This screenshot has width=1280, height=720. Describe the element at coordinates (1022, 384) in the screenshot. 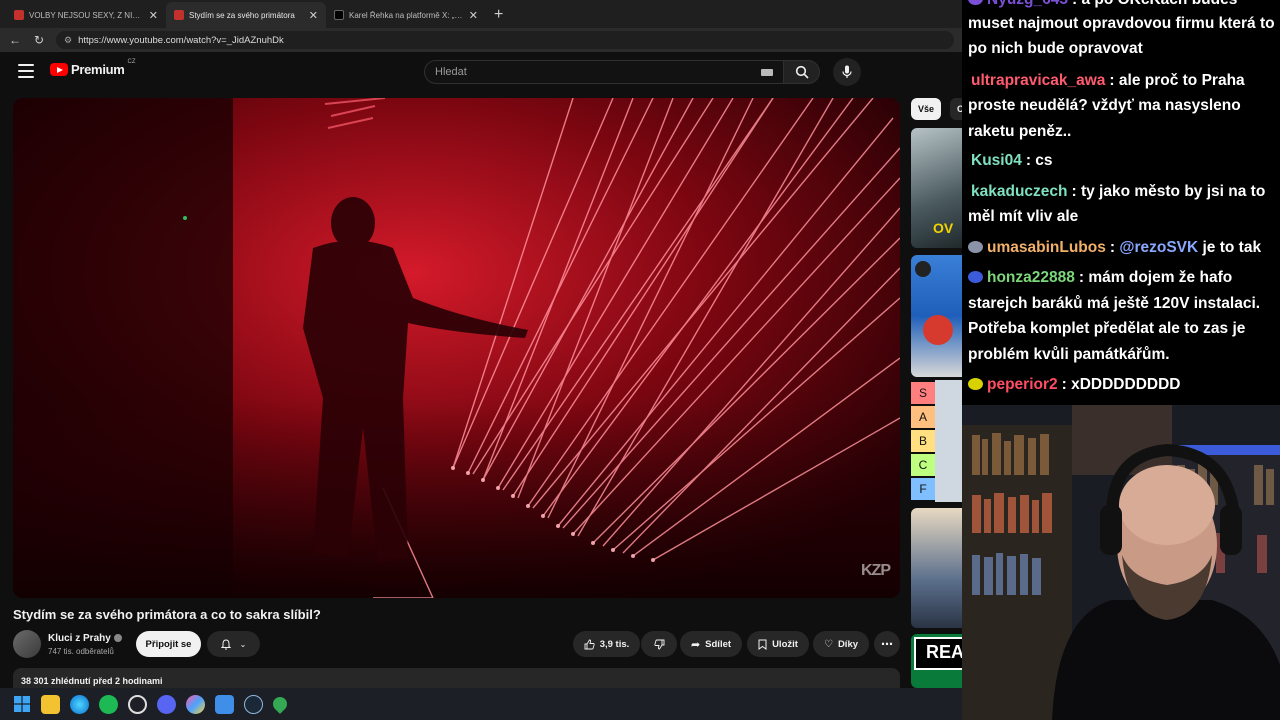

I see `chat-username: peperior2` at that location.